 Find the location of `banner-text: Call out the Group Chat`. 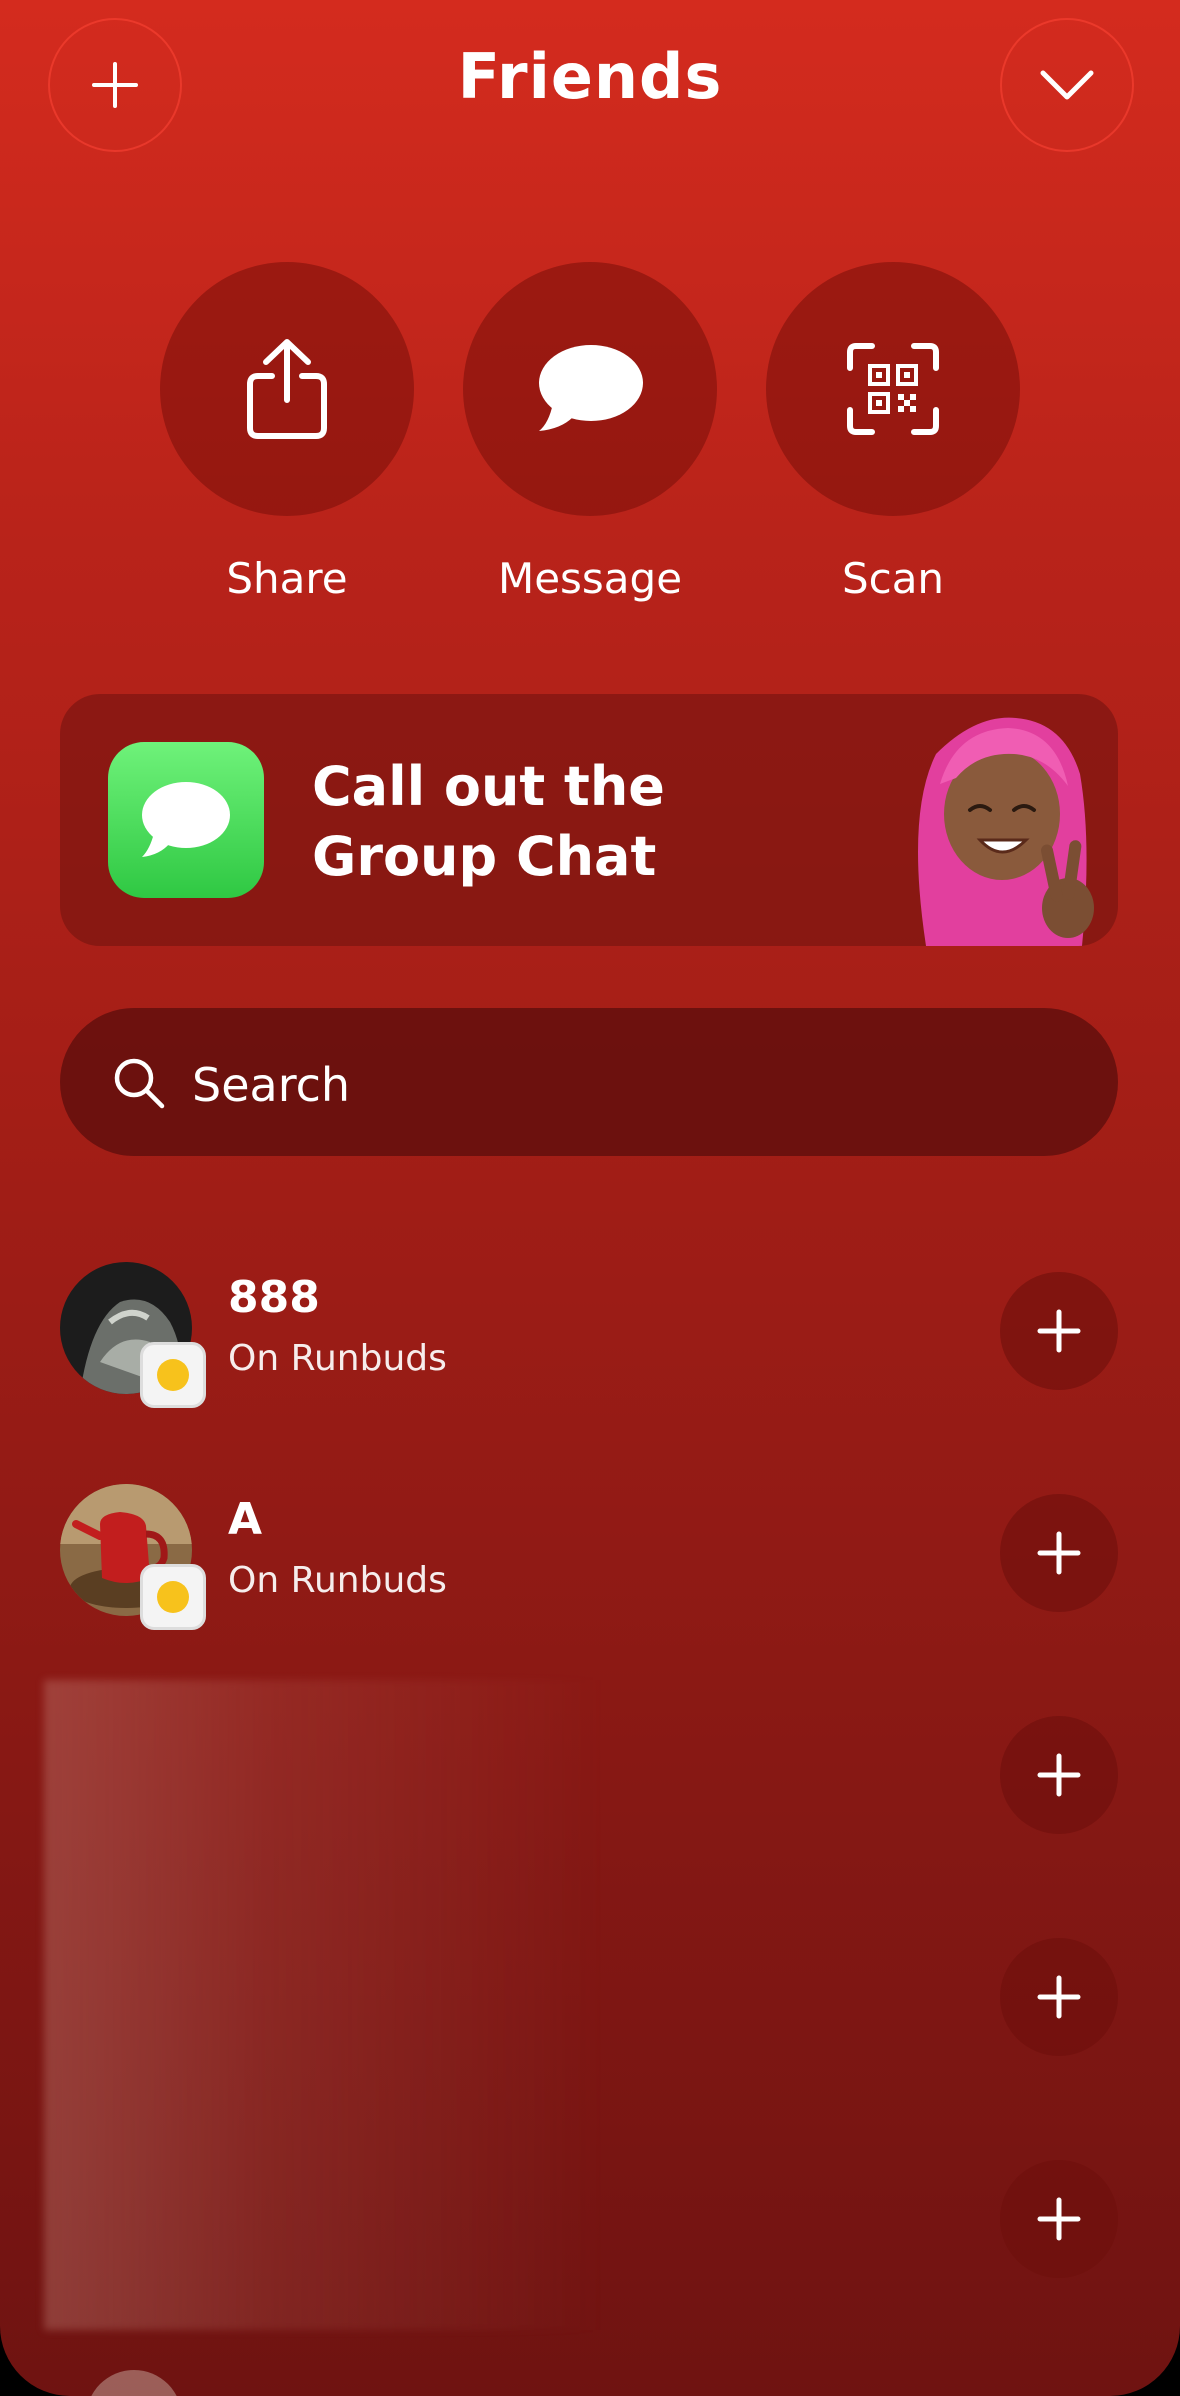

banner-text: Call out the Group Chat is located at coordinates (488, 821).